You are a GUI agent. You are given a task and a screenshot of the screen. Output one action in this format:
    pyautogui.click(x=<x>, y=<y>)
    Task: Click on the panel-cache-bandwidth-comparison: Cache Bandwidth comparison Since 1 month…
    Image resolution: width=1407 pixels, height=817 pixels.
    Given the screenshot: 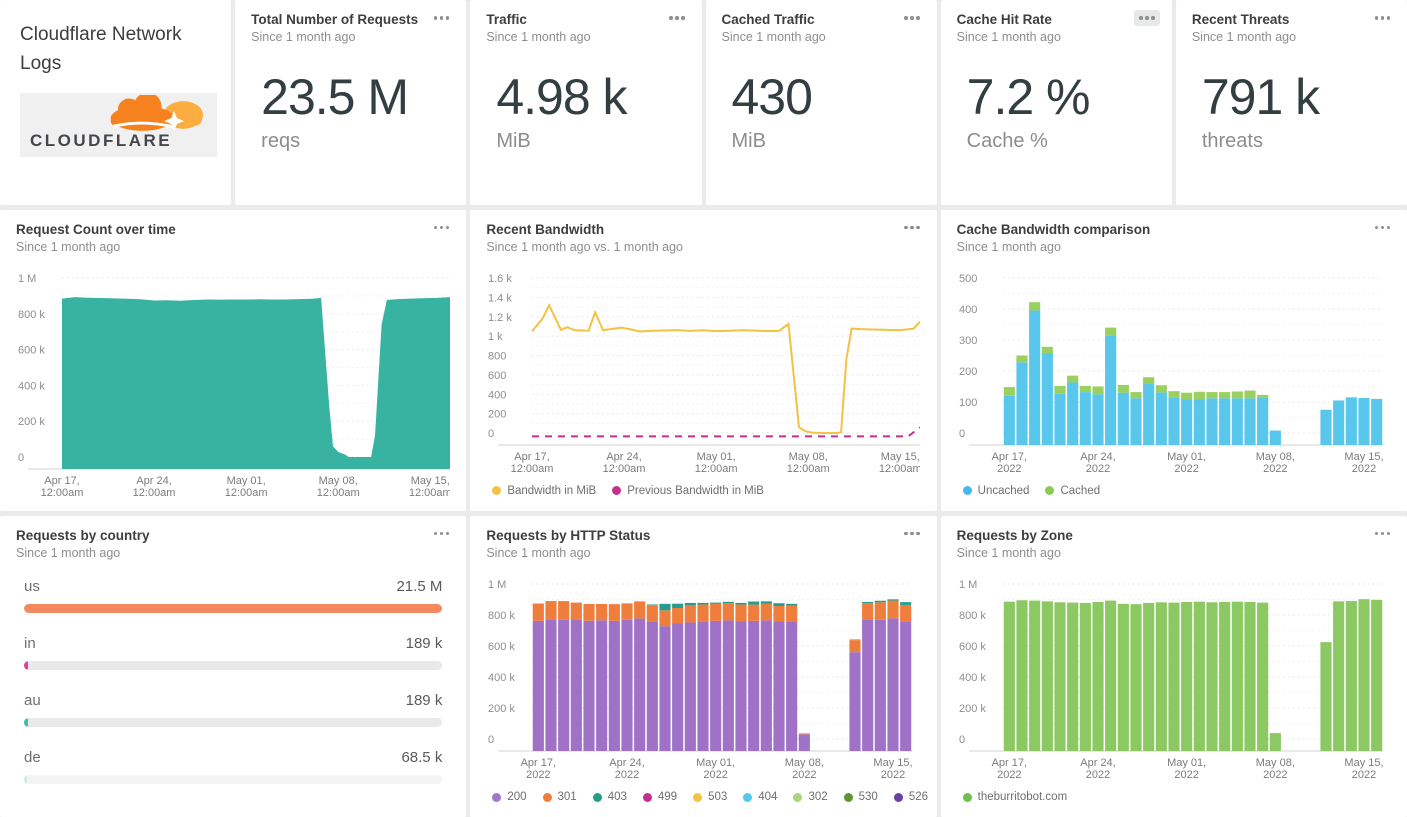 What is the action you would take?
    pyautogui.click(x=1173, y=360)
    